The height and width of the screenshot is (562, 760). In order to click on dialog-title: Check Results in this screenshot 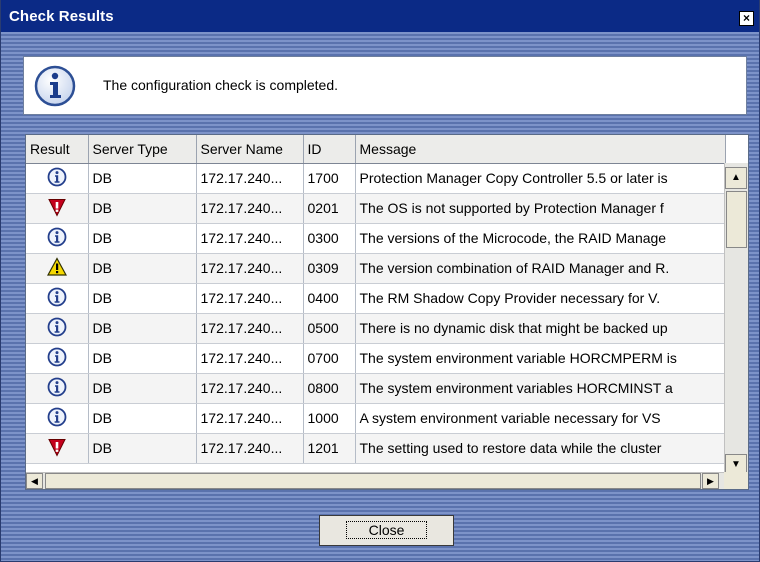, I will do `click(61, 16)`.